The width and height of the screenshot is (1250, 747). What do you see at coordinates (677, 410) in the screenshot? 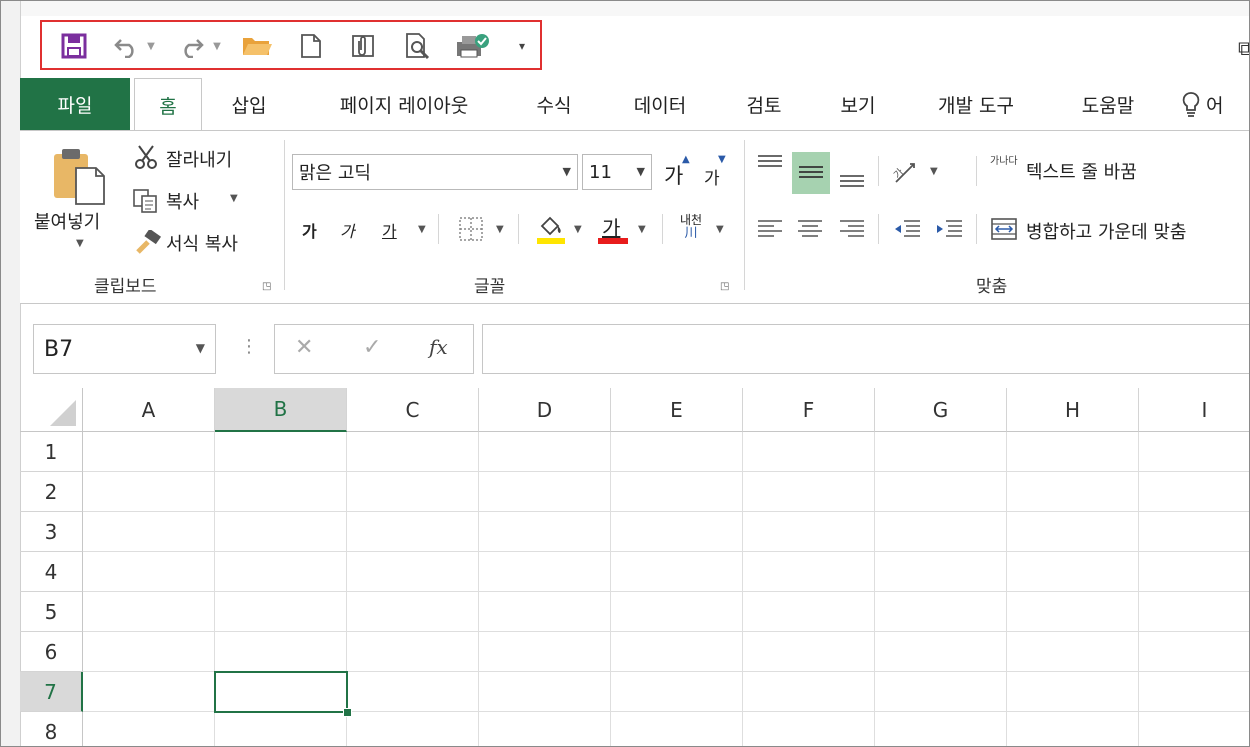
I see `column-header-e: E` at bounding box center [677, 410].